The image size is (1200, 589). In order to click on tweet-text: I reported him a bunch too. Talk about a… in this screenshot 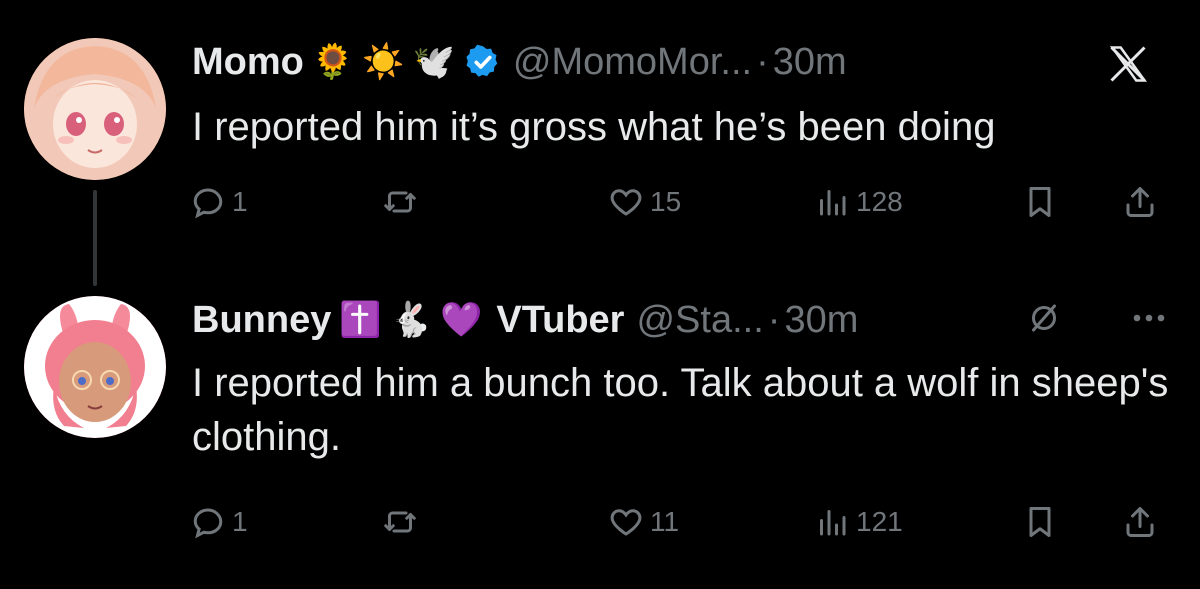, I will do `click(680, 410)`.